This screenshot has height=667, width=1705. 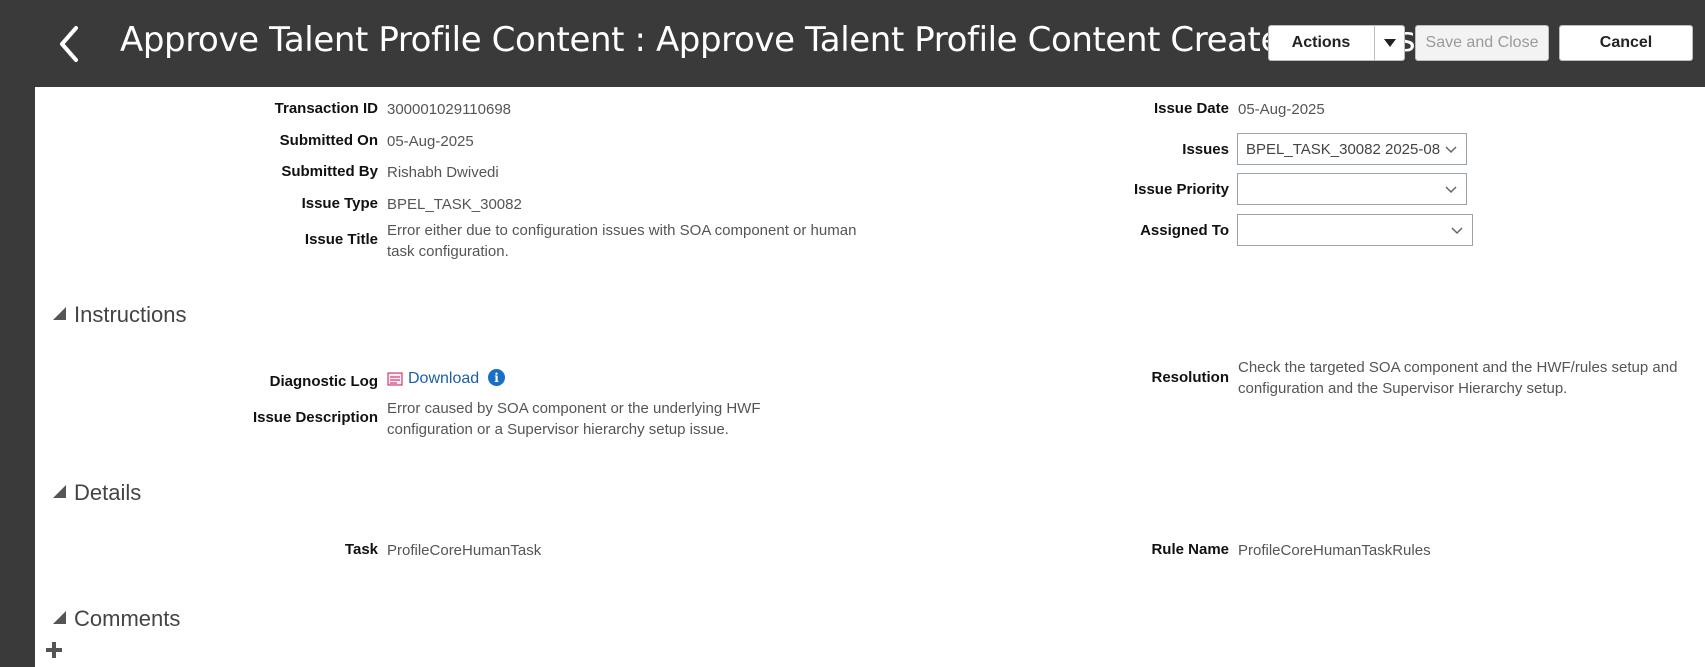 What do you see at coordinates (1281, 109) in the screenshot?
I see `issue-date-value: 05-Aug-2025` at bounding box center [1281, 109].